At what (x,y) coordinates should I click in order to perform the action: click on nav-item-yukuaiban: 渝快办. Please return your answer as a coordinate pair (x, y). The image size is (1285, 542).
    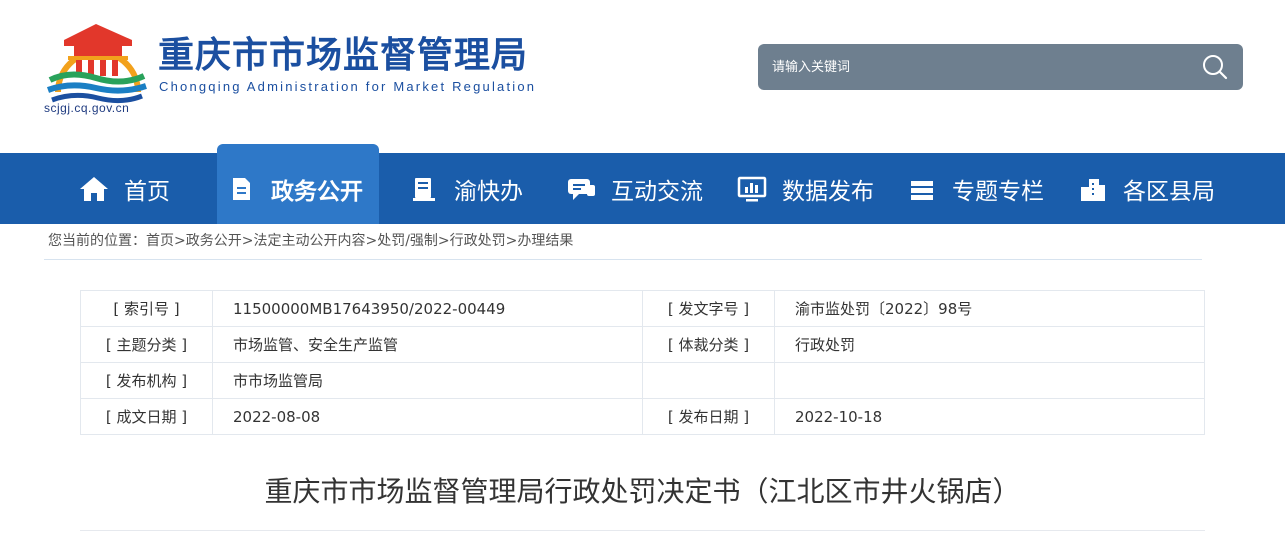
    Looking at the image, I should click on (465, 188).